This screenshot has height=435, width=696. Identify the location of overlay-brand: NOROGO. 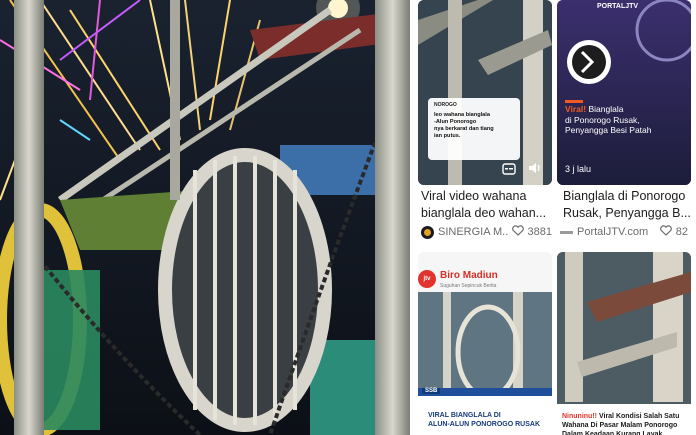
(445, 105).